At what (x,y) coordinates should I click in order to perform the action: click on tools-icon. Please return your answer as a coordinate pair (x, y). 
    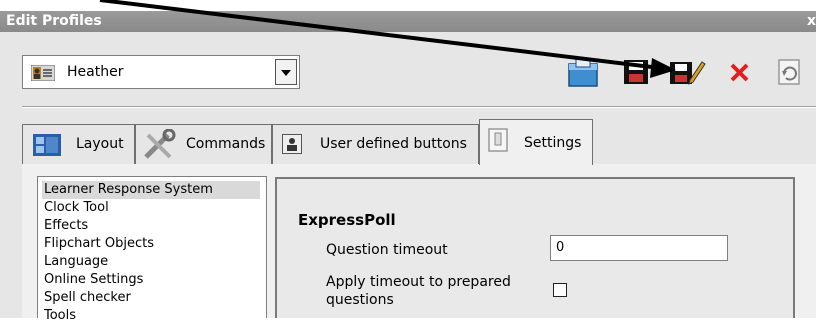
    Looking at the image, I should click on (159, 146).